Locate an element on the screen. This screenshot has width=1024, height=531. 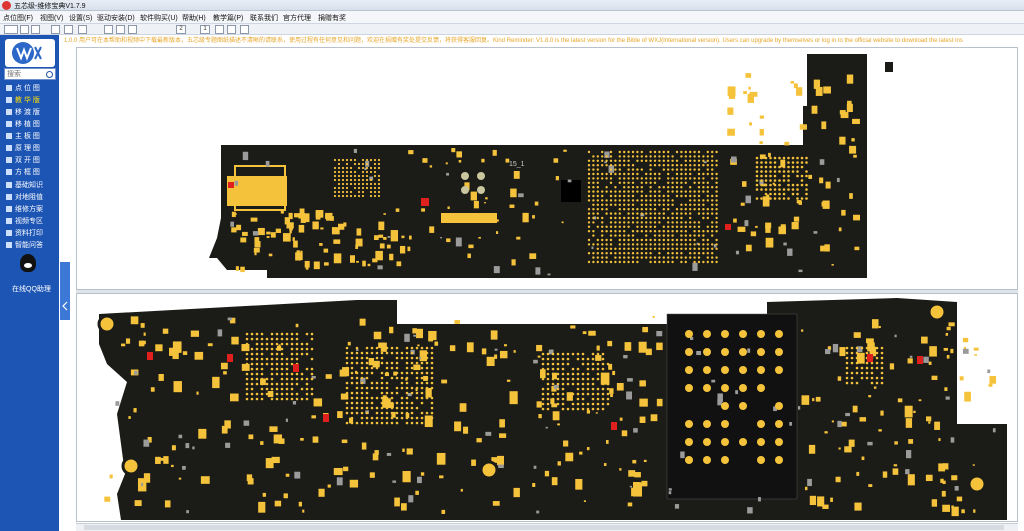
print-button is located at coordinates (231, 29).